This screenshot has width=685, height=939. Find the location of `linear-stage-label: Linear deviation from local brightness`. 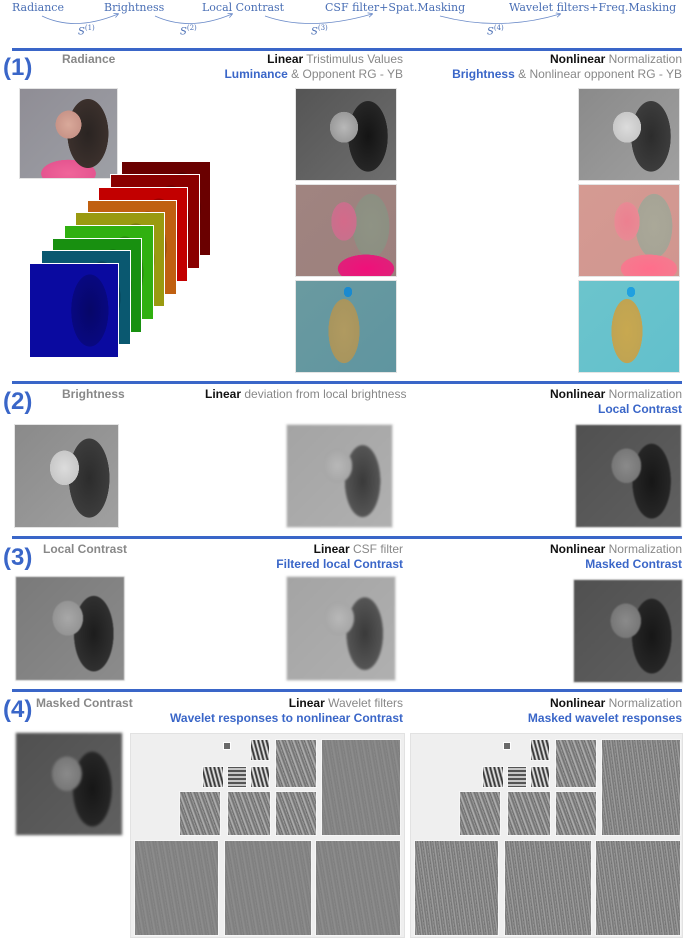

linear-stage-label: Linear deviation from local brightness is located at coordinates (306, 394).